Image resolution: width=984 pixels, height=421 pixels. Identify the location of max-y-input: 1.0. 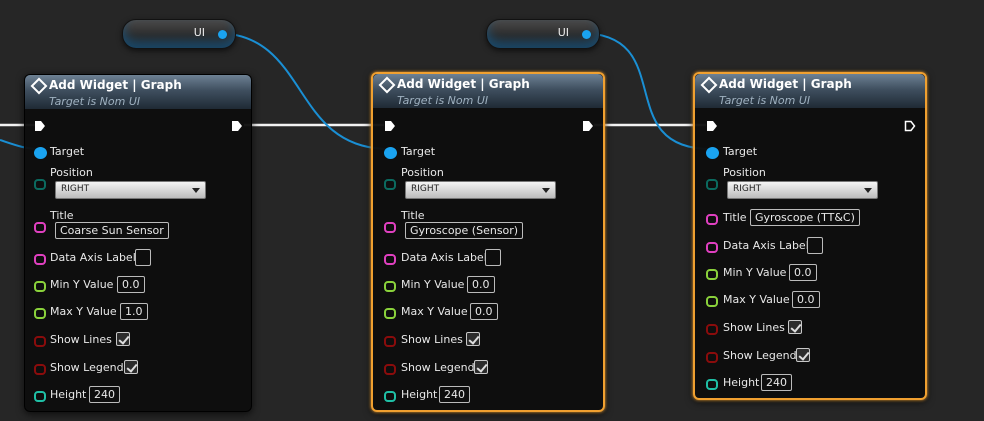
(134, 311).